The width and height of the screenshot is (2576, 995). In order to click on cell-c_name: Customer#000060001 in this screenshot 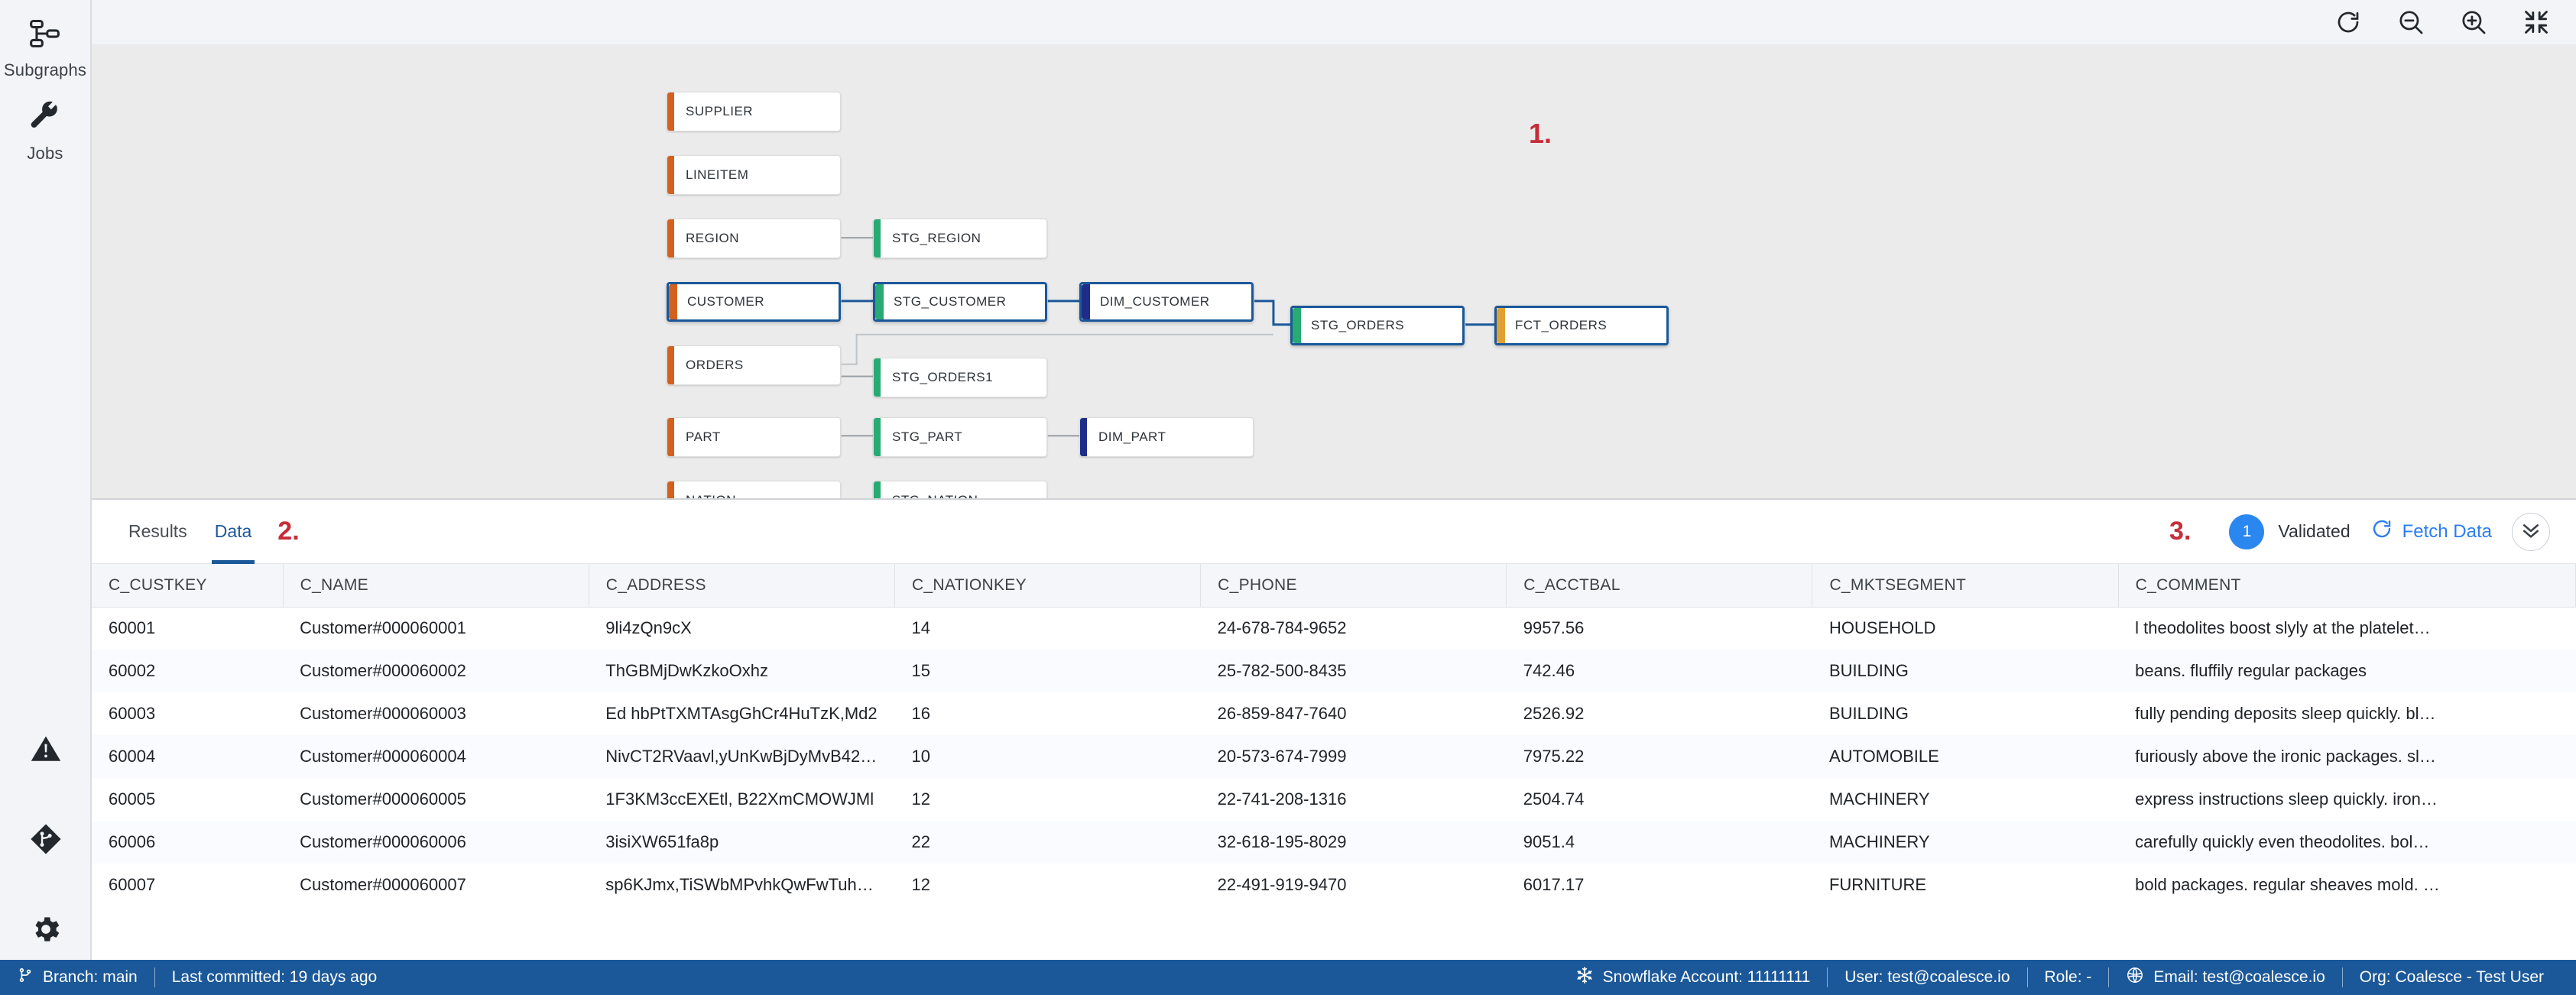, I will do `click(436, 628)`.